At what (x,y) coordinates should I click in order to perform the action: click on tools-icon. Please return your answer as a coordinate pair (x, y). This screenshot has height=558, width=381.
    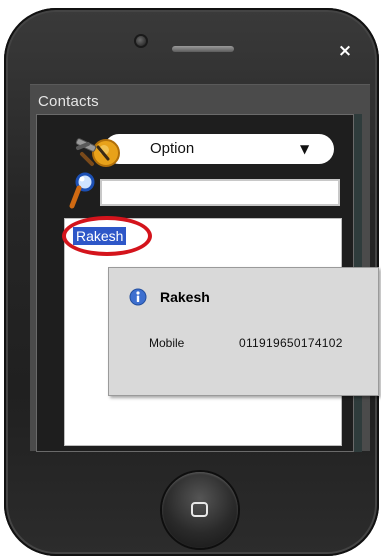
    Looking at the image, I should click on (98, 153).